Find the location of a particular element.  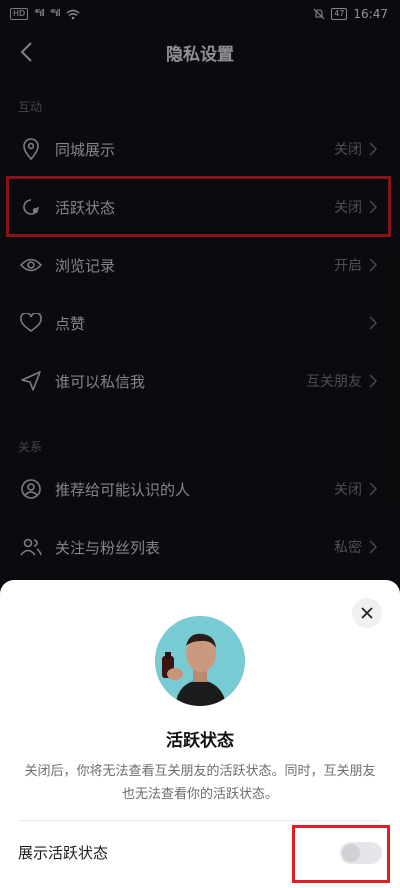

avatar-image is located at coordinates (200, 661).